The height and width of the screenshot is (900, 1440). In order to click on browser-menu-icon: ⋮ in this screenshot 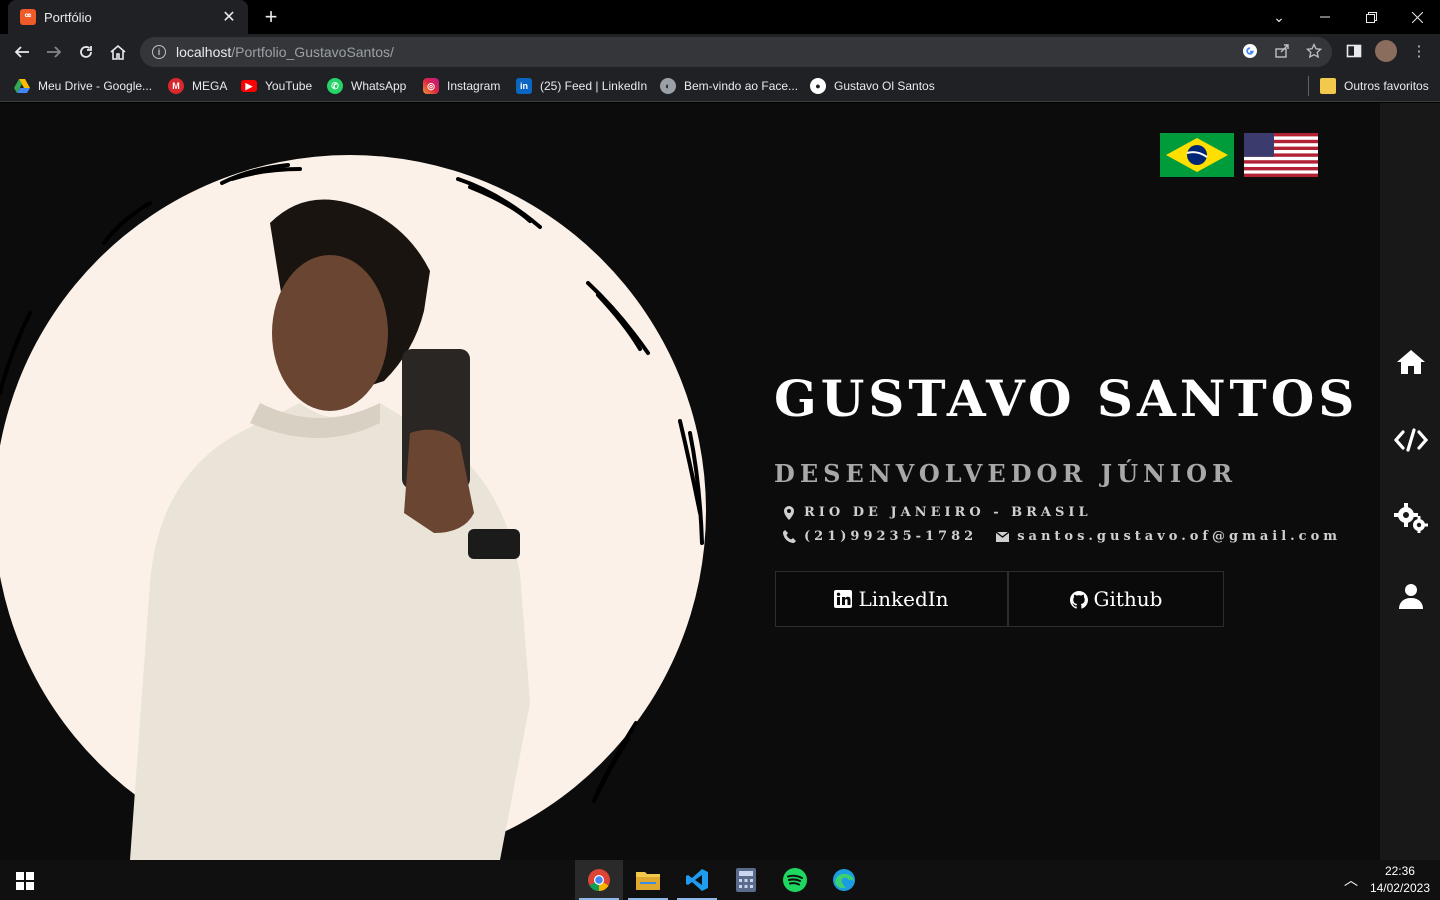, I will do `click(1419, 51)`.